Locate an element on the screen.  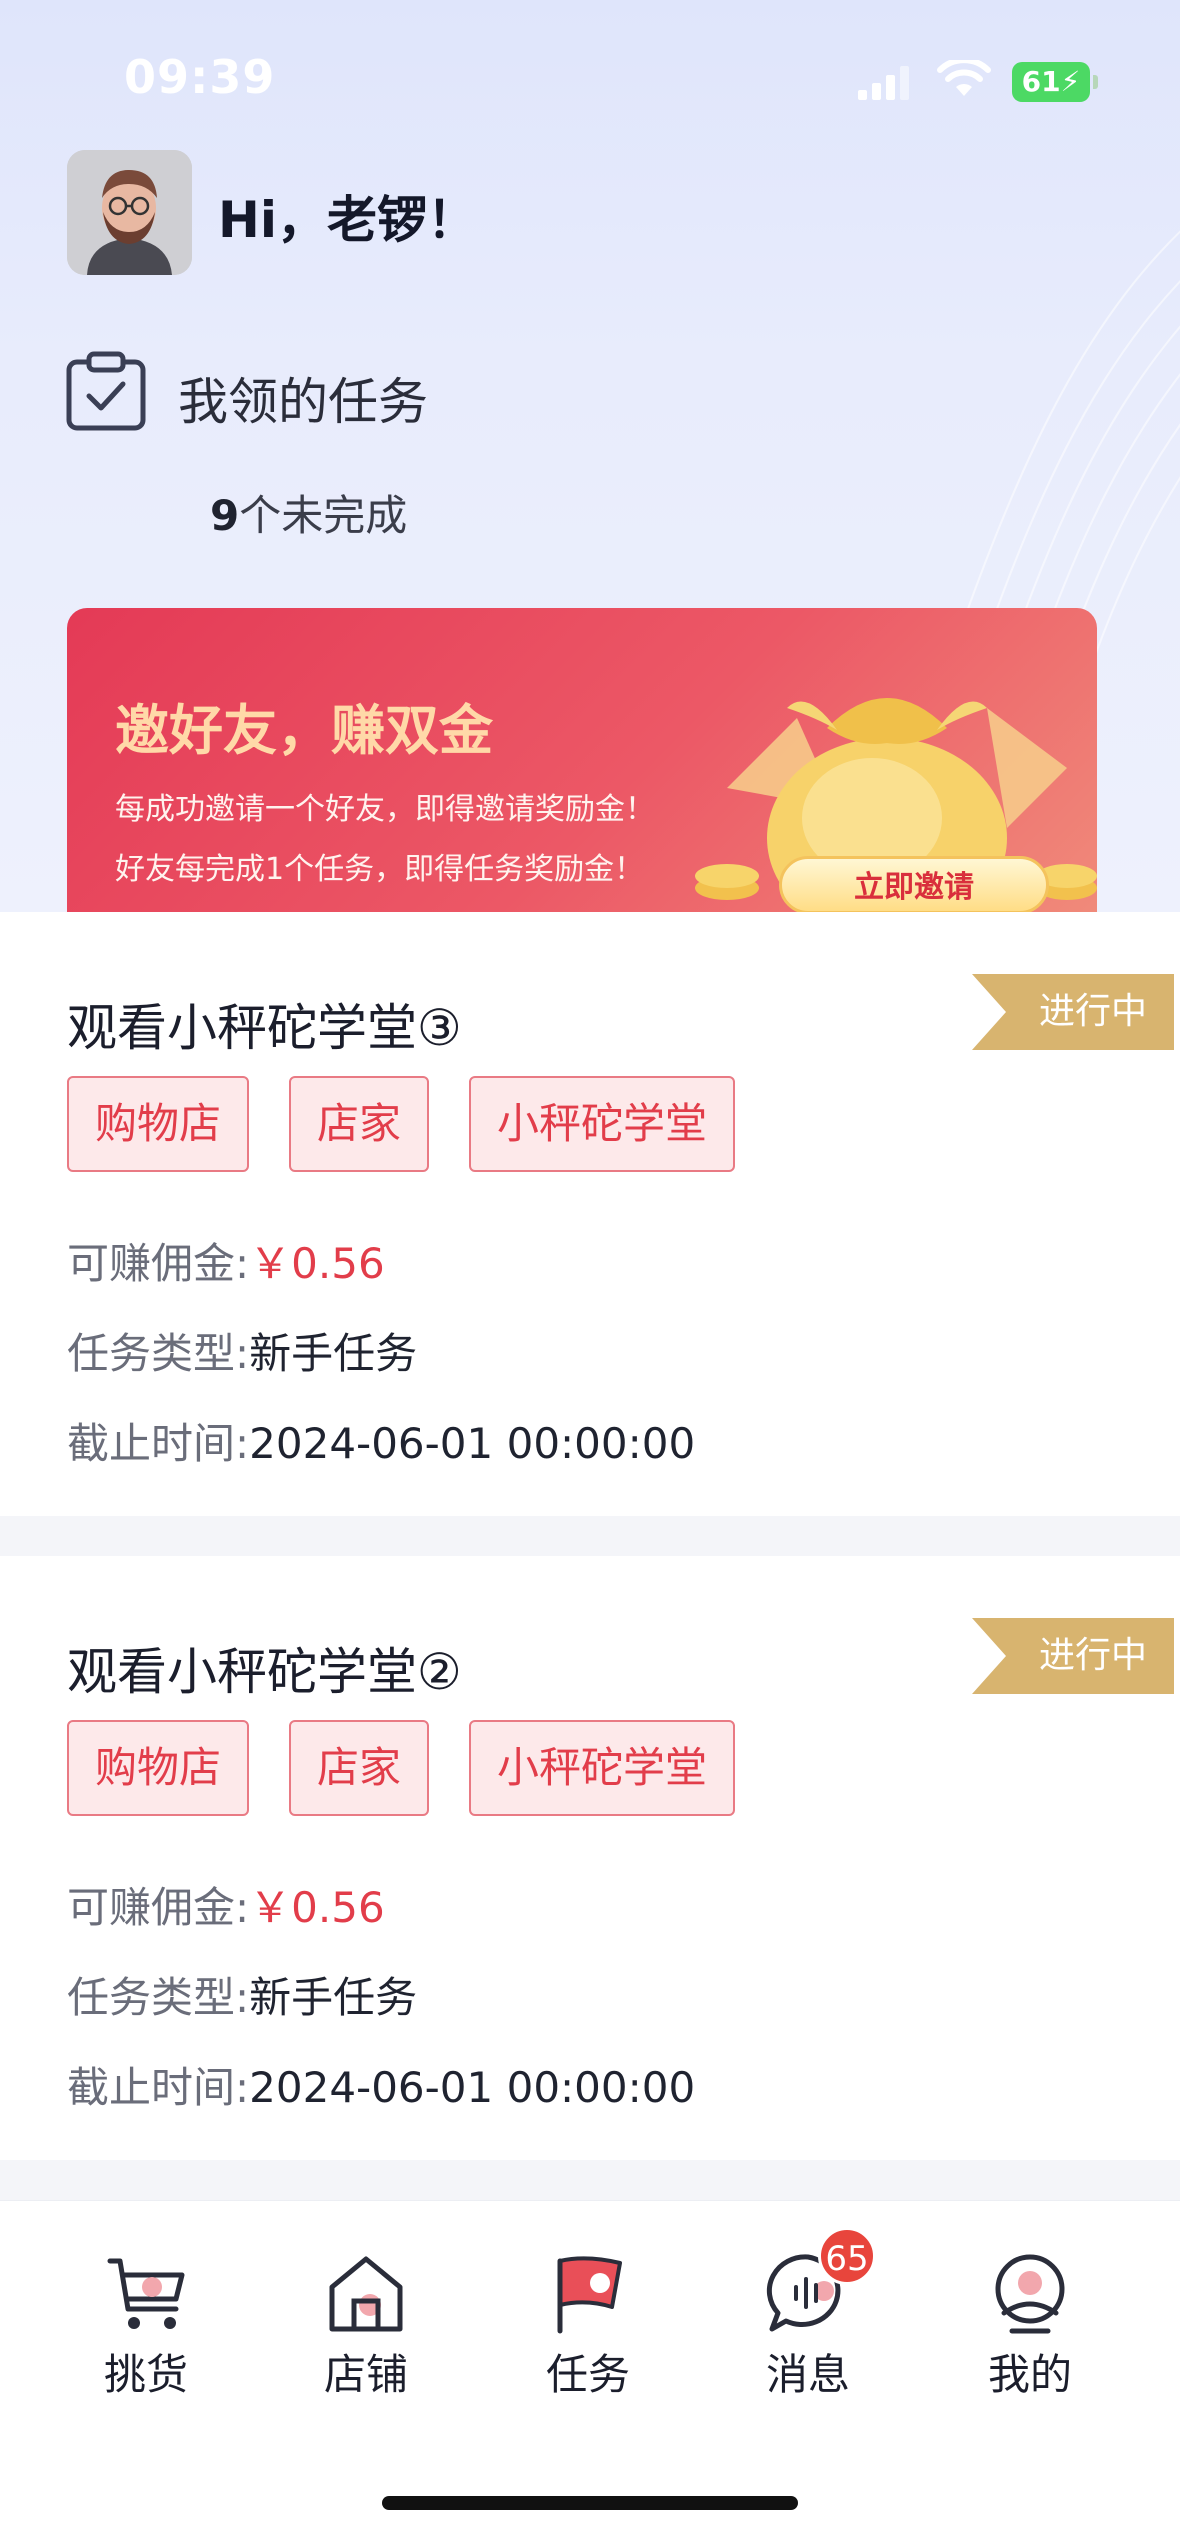
banner-line-1: 每成功邀请一个好友，即得邀请奖励金！ is located at coordinates (385, 809).